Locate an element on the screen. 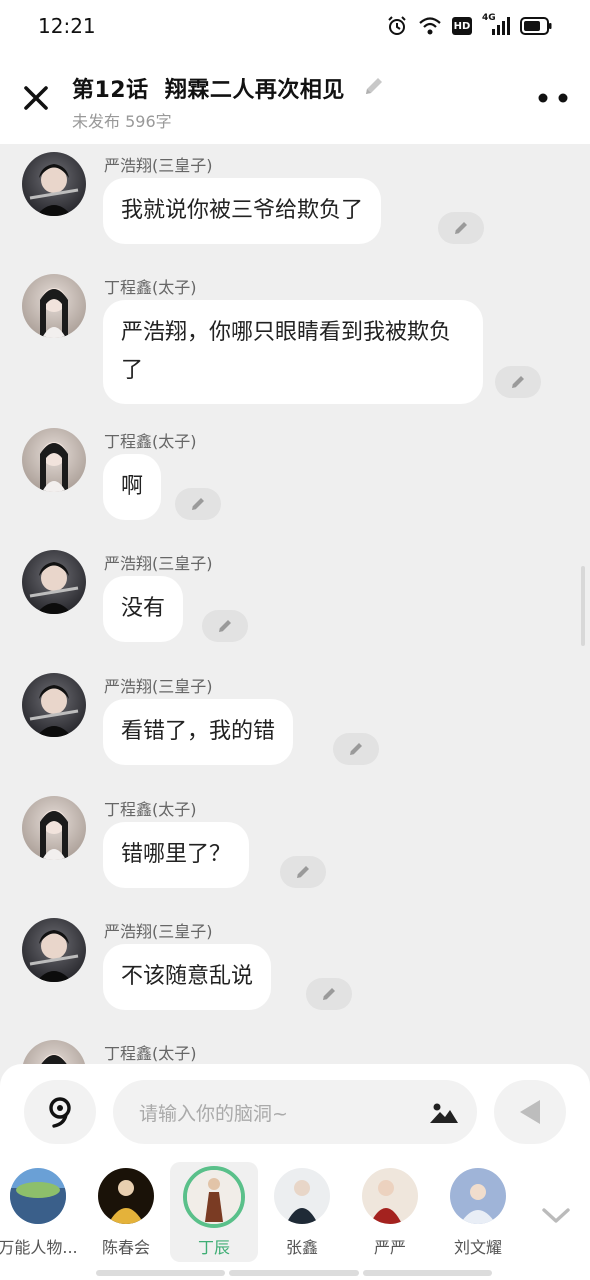 Image resolution: width=590 pixels, height=1280 pixels. input-placeholder: 请输入你的脑洞~ is located at coordinates (213, 1114).